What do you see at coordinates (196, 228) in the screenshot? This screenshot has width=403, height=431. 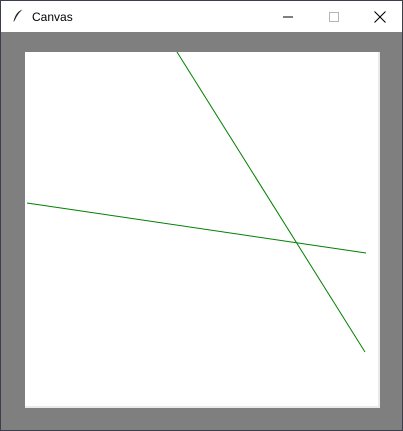 I see `canvas-line-shallow` at bounding box center [196, 228].